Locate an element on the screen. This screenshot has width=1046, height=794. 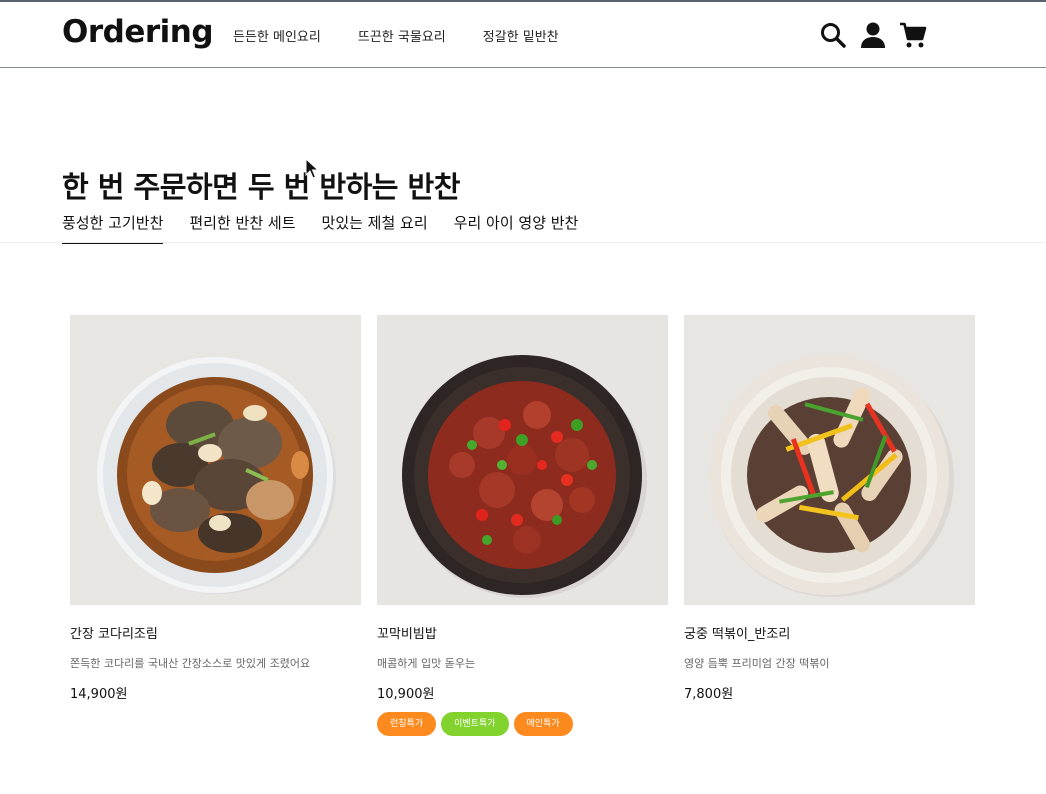
nav-item-side-dish: 정갈한 밑반찬 is located at coordinates (521, 35).